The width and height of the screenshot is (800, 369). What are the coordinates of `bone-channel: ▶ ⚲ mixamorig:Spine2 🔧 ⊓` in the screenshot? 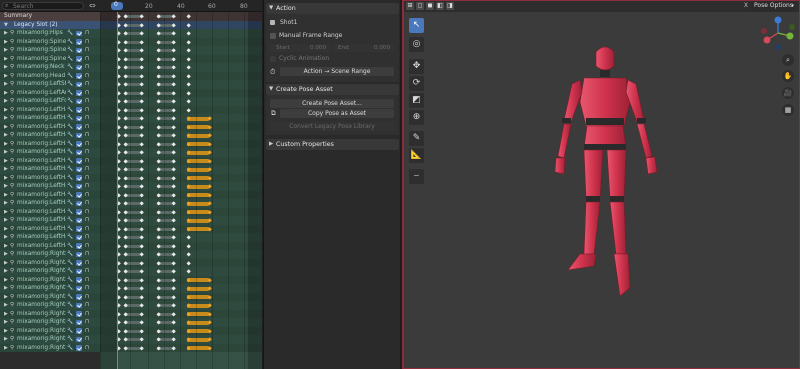 It's located at (50, 59).